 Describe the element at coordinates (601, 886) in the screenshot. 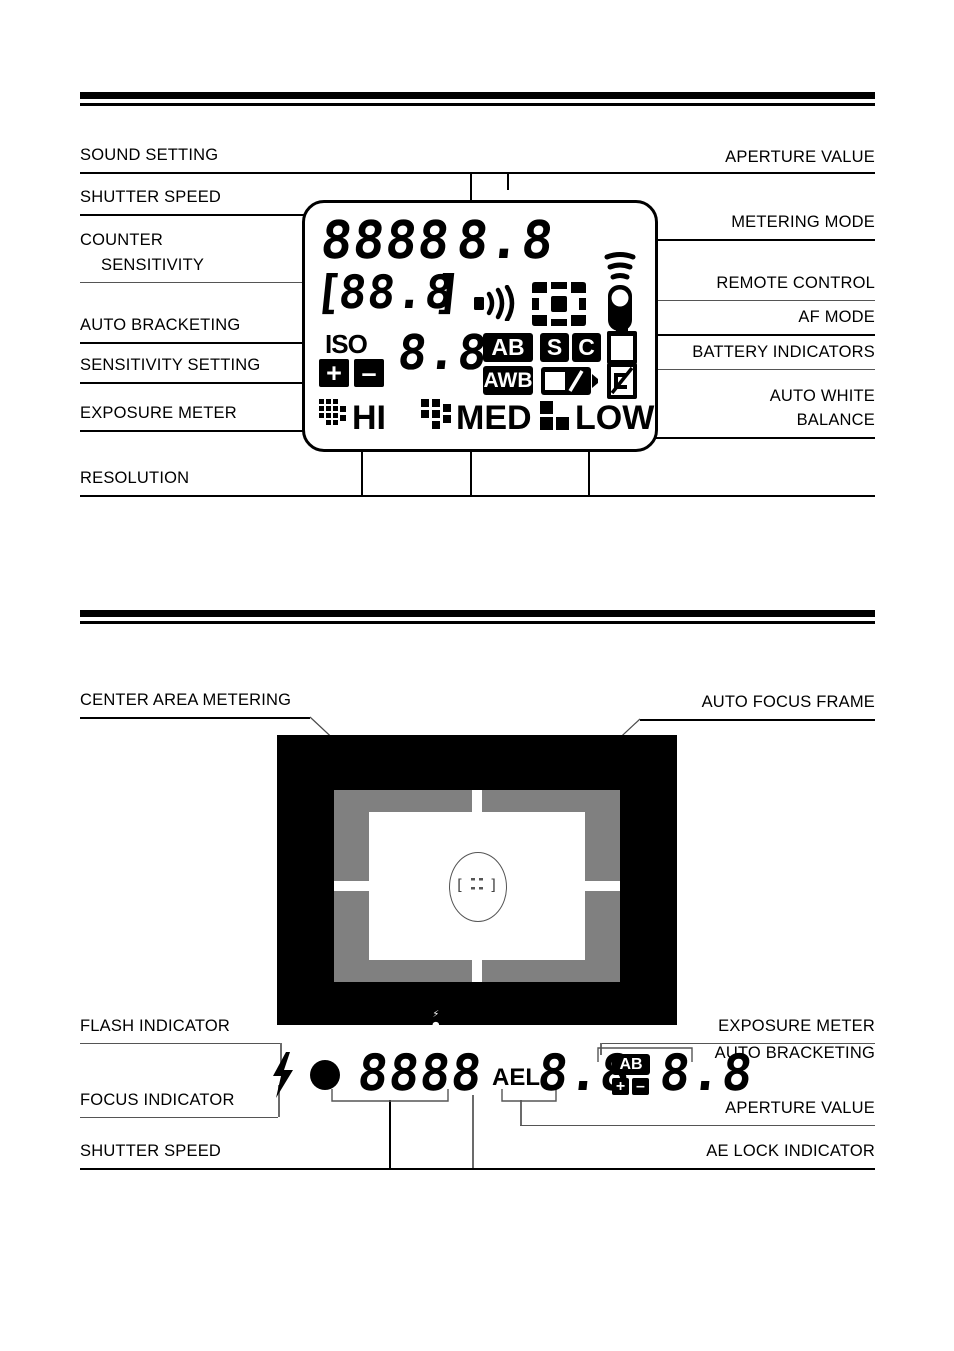

I see `af-gap-right` at that location.